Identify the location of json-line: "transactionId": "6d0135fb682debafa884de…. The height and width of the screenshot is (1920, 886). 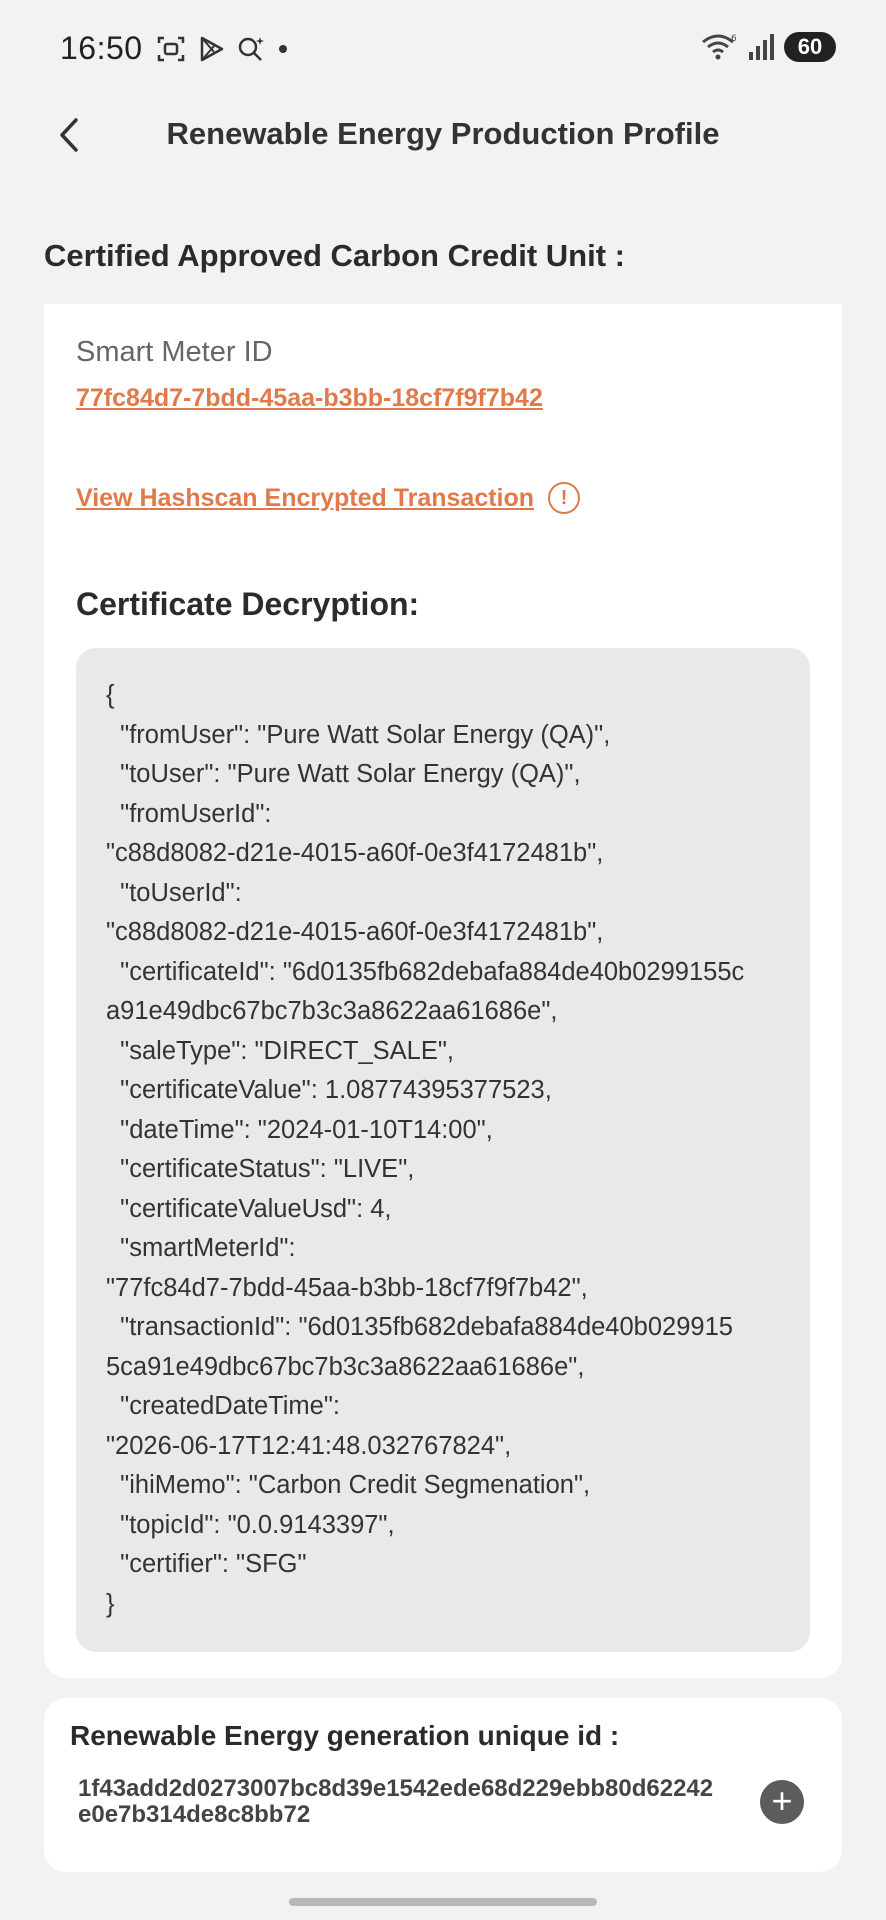
(419, 1327).